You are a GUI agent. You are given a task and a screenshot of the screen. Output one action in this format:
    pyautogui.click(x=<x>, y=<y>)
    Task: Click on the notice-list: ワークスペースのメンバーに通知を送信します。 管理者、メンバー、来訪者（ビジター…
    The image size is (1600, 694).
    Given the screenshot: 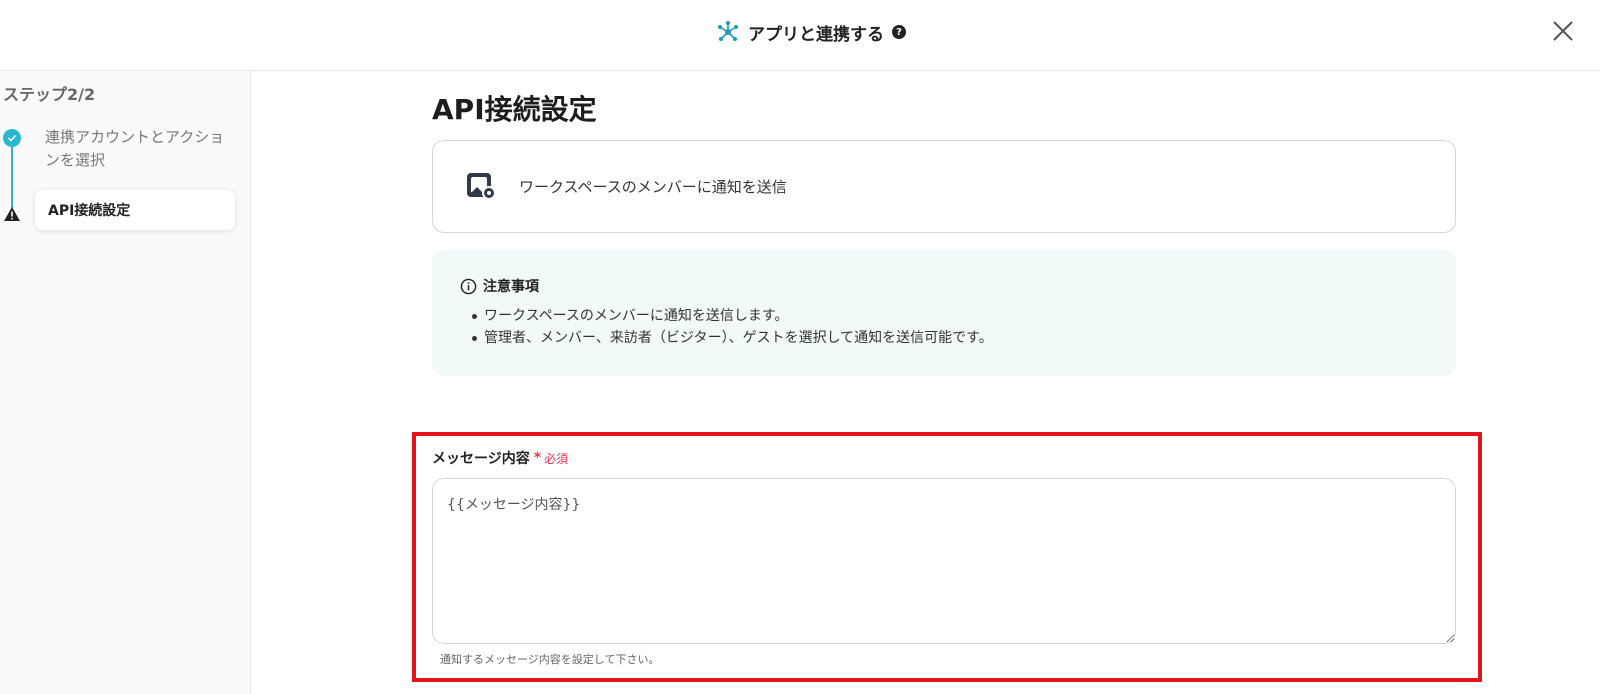 What is the action you would take?
    pyautogui.click(x=958, y=327)
    